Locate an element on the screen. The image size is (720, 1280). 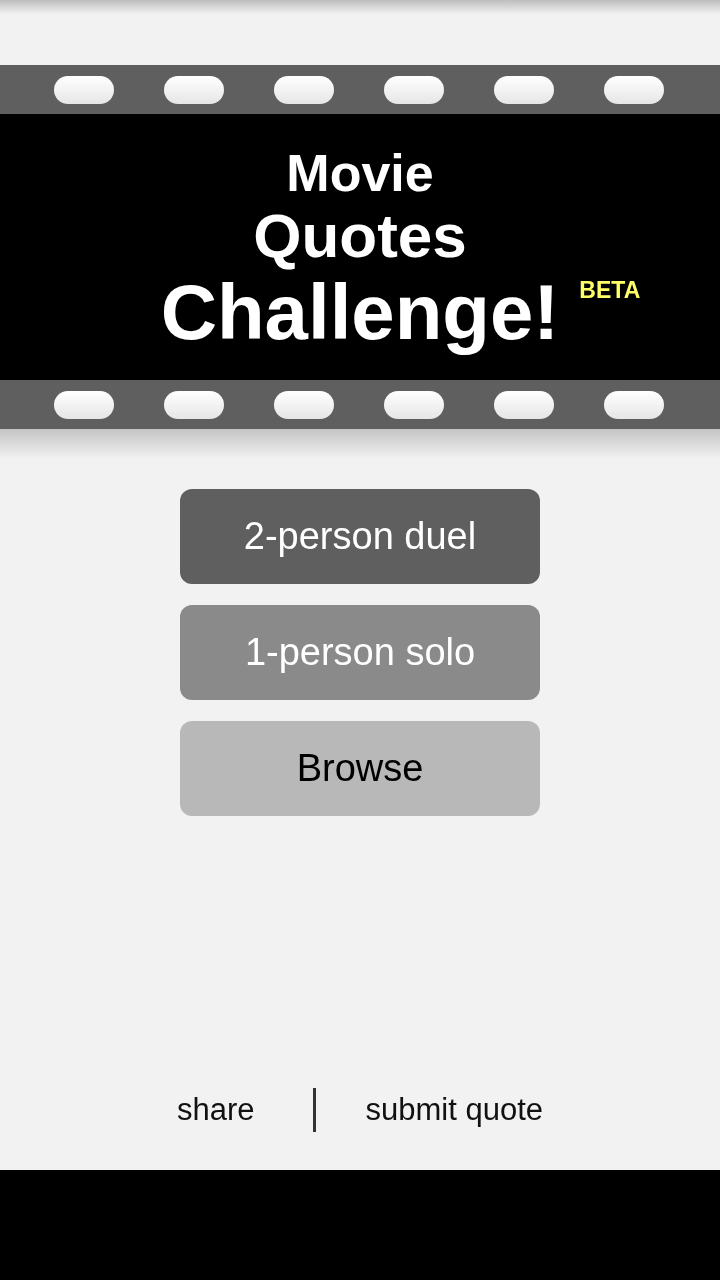
title-text: Movie is located at coordinates (360, 173).